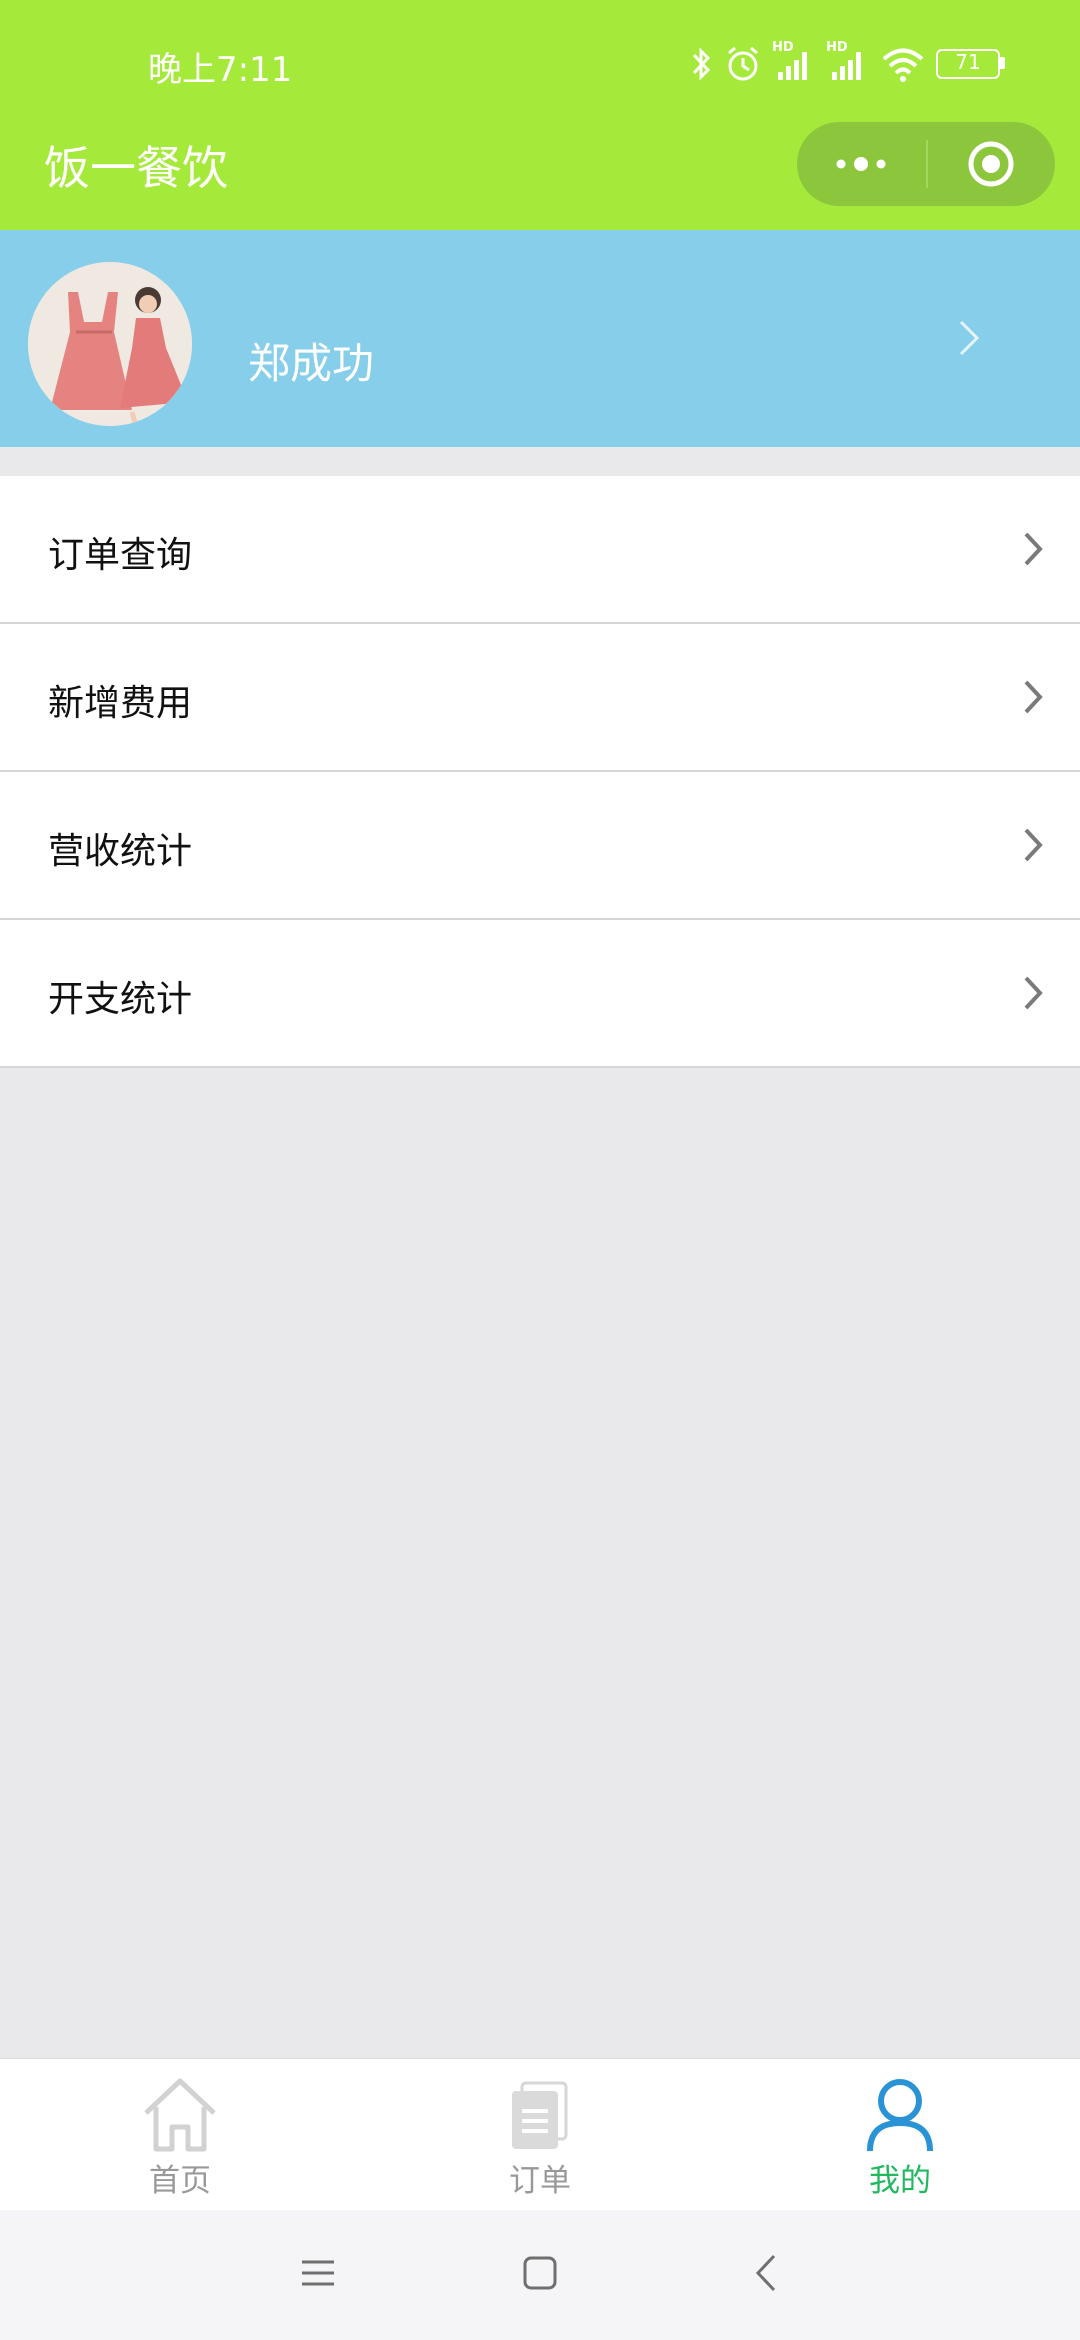 The height and width of the screenshot is (2340, 1080). Describe the element at coordinates (318, 2273) in the screenshot. I see `menu-icon` at that location.